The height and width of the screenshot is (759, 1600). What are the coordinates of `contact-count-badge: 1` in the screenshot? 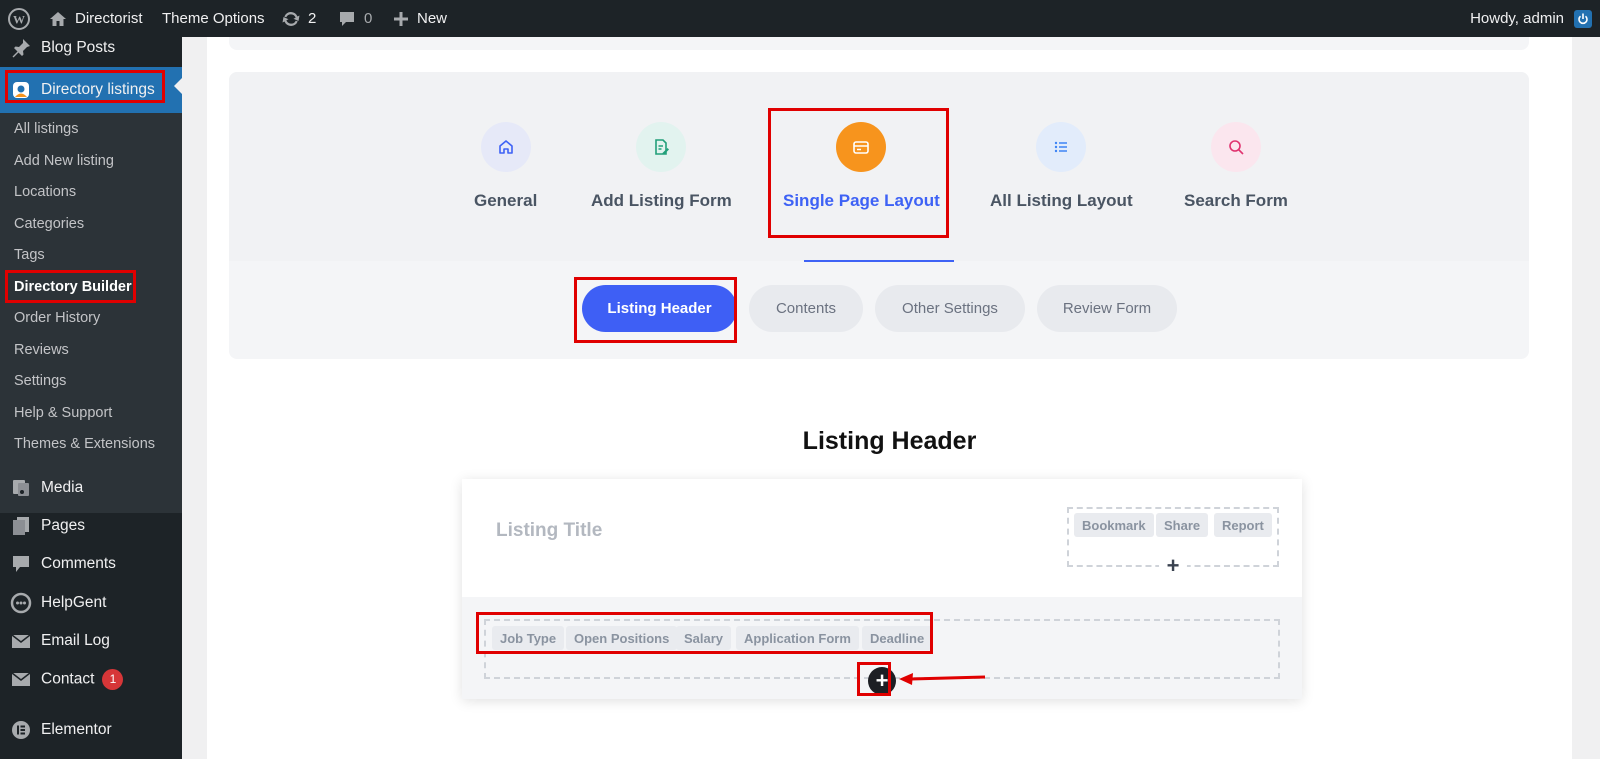 It's located at (113, 679).